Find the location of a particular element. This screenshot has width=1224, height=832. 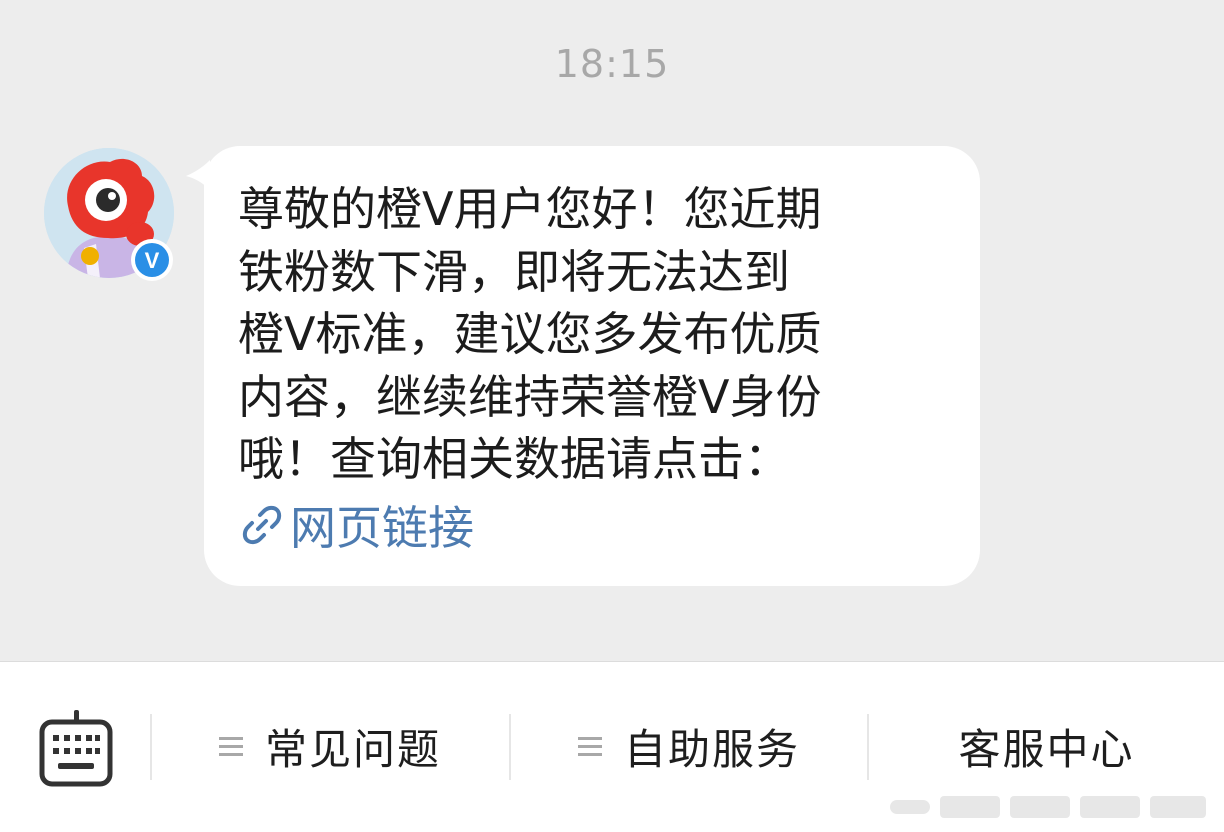

faq-menu-label: 常见问题 is located at coordinates (352, 749).